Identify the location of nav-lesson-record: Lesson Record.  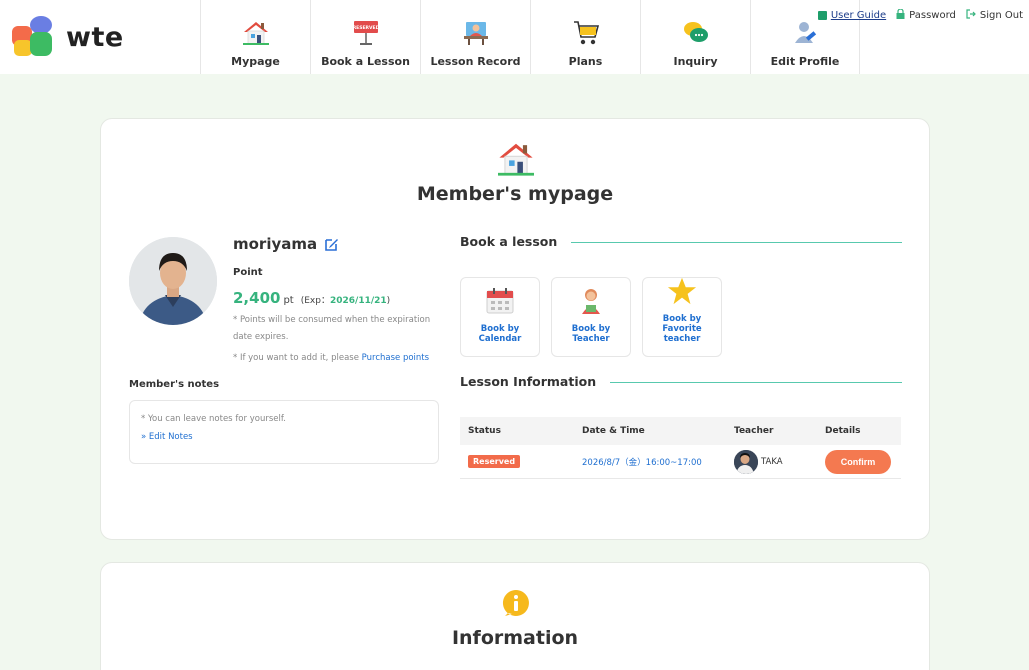
(475, 37).